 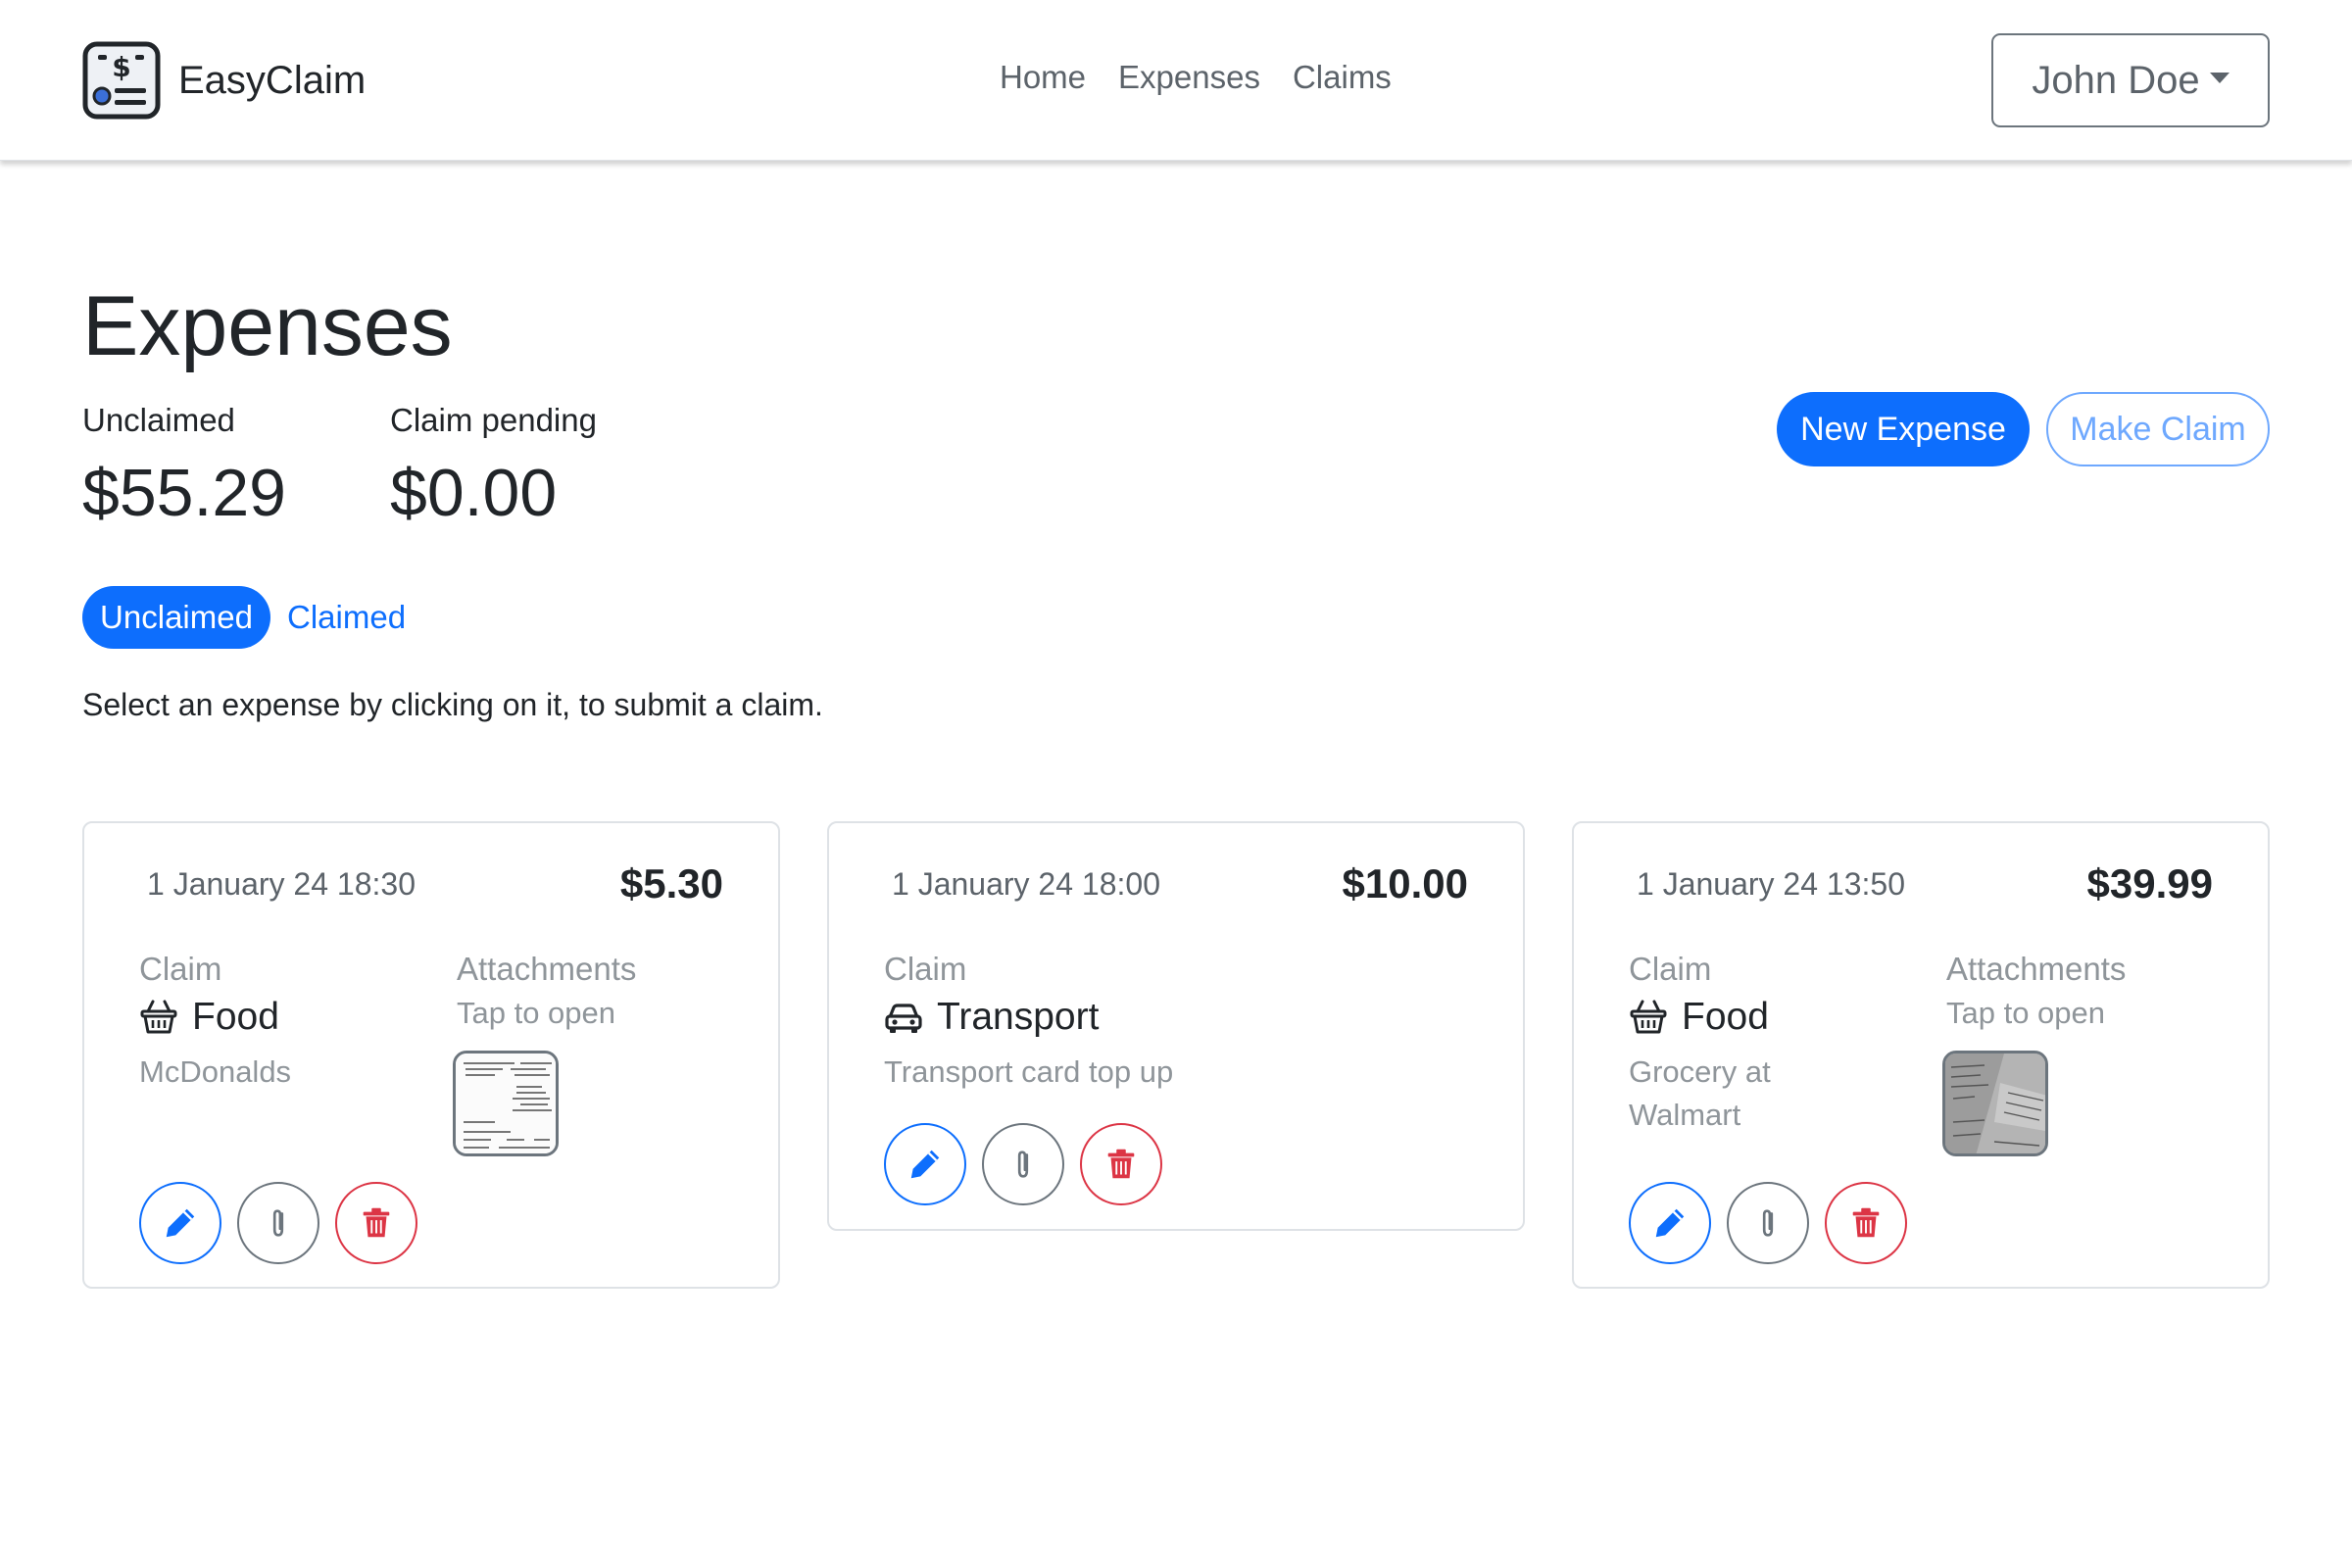 What do you see at coordinates (671, 883) in the screenshot?
I see `expense-amount: $5.30` at bounding box center [671, 883].